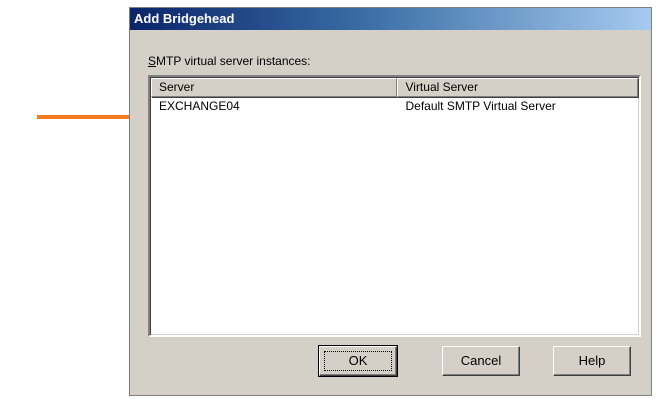 The image size is (659, 399). What do you see at coordinates (274, 87) in the screenshot?
I see `column-header-server: Server` at bounding box center [274, 87].